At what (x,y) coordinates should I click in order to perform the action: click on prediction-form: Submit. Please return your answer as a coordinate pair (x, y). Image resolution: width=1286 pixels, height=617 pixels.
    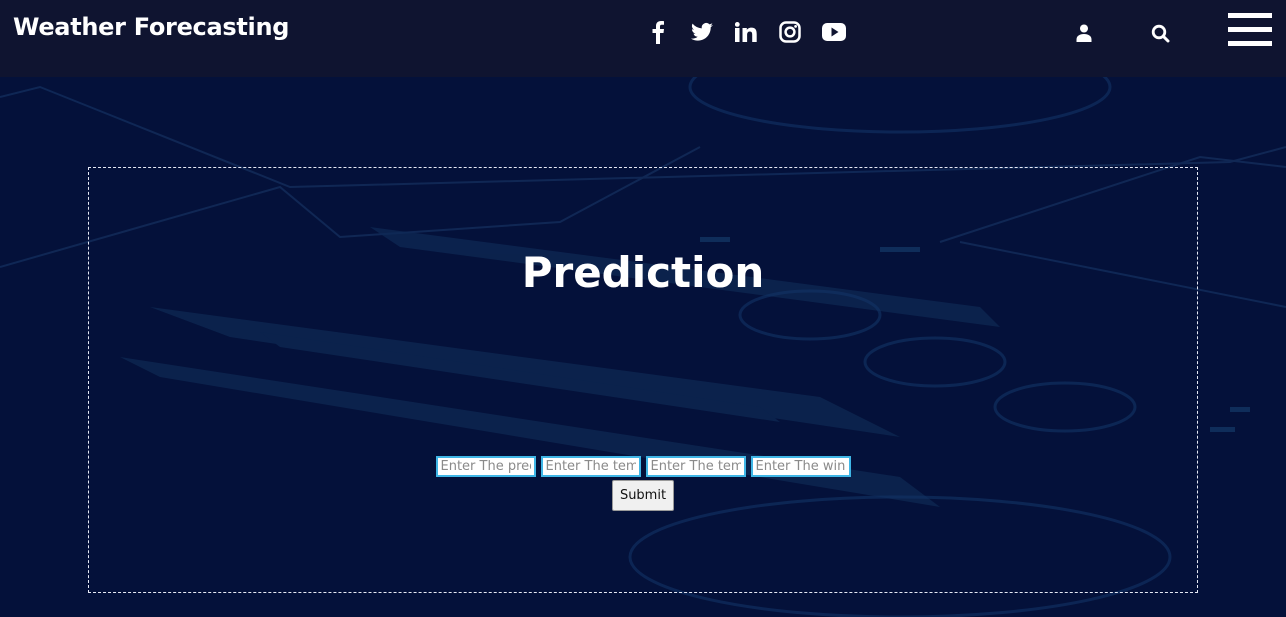
    Looking at the image, I should click on (643, 483).